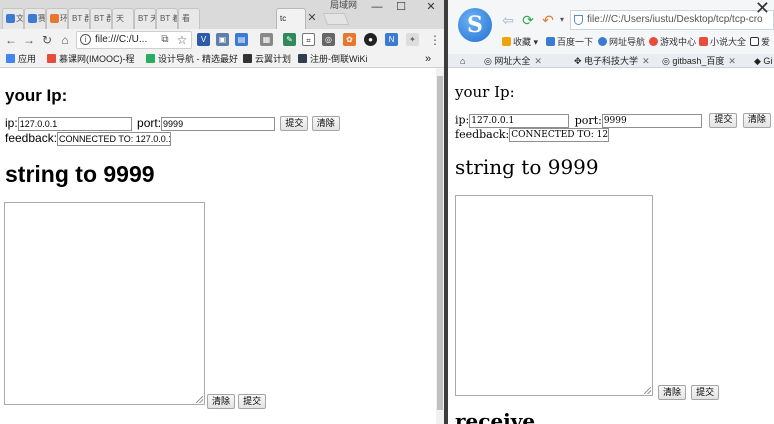 This screenshot has width=774, height=424. What do you see at coordinates (114, 138) in the screenshot?
I see `feedback-output: CONNECTED TO: 127.0.0.1` at bounding box center [114, 138].